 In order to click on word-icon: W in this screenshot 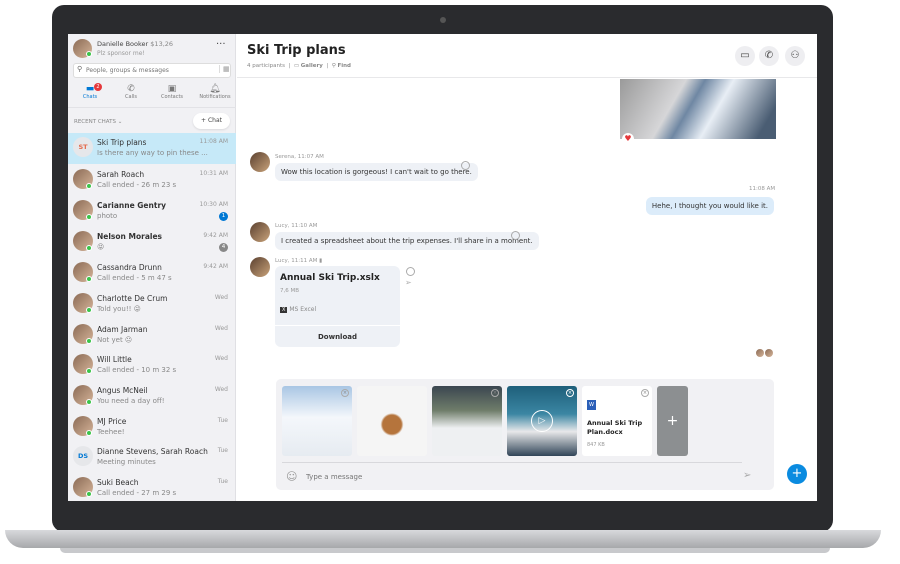, I will do `click(591, 405)`.